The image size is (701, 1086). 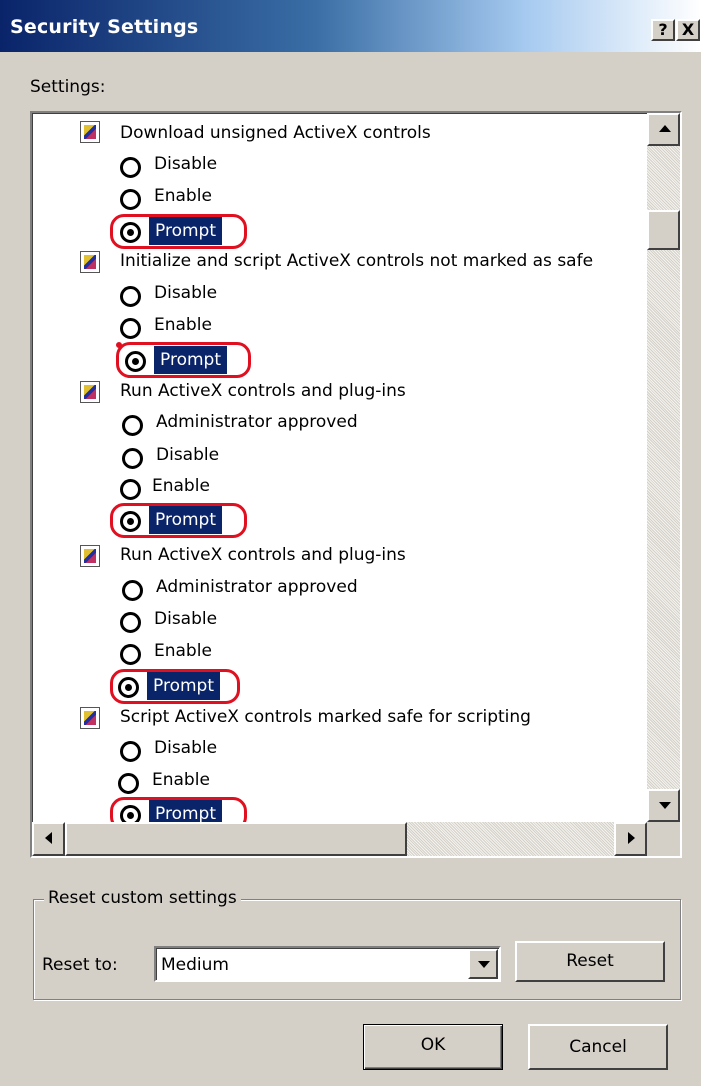 What do you see at coordinates (327, 964) in the screenshot?
I see `reset-to-dropdown: Medium` at bounding box center [327, 964].